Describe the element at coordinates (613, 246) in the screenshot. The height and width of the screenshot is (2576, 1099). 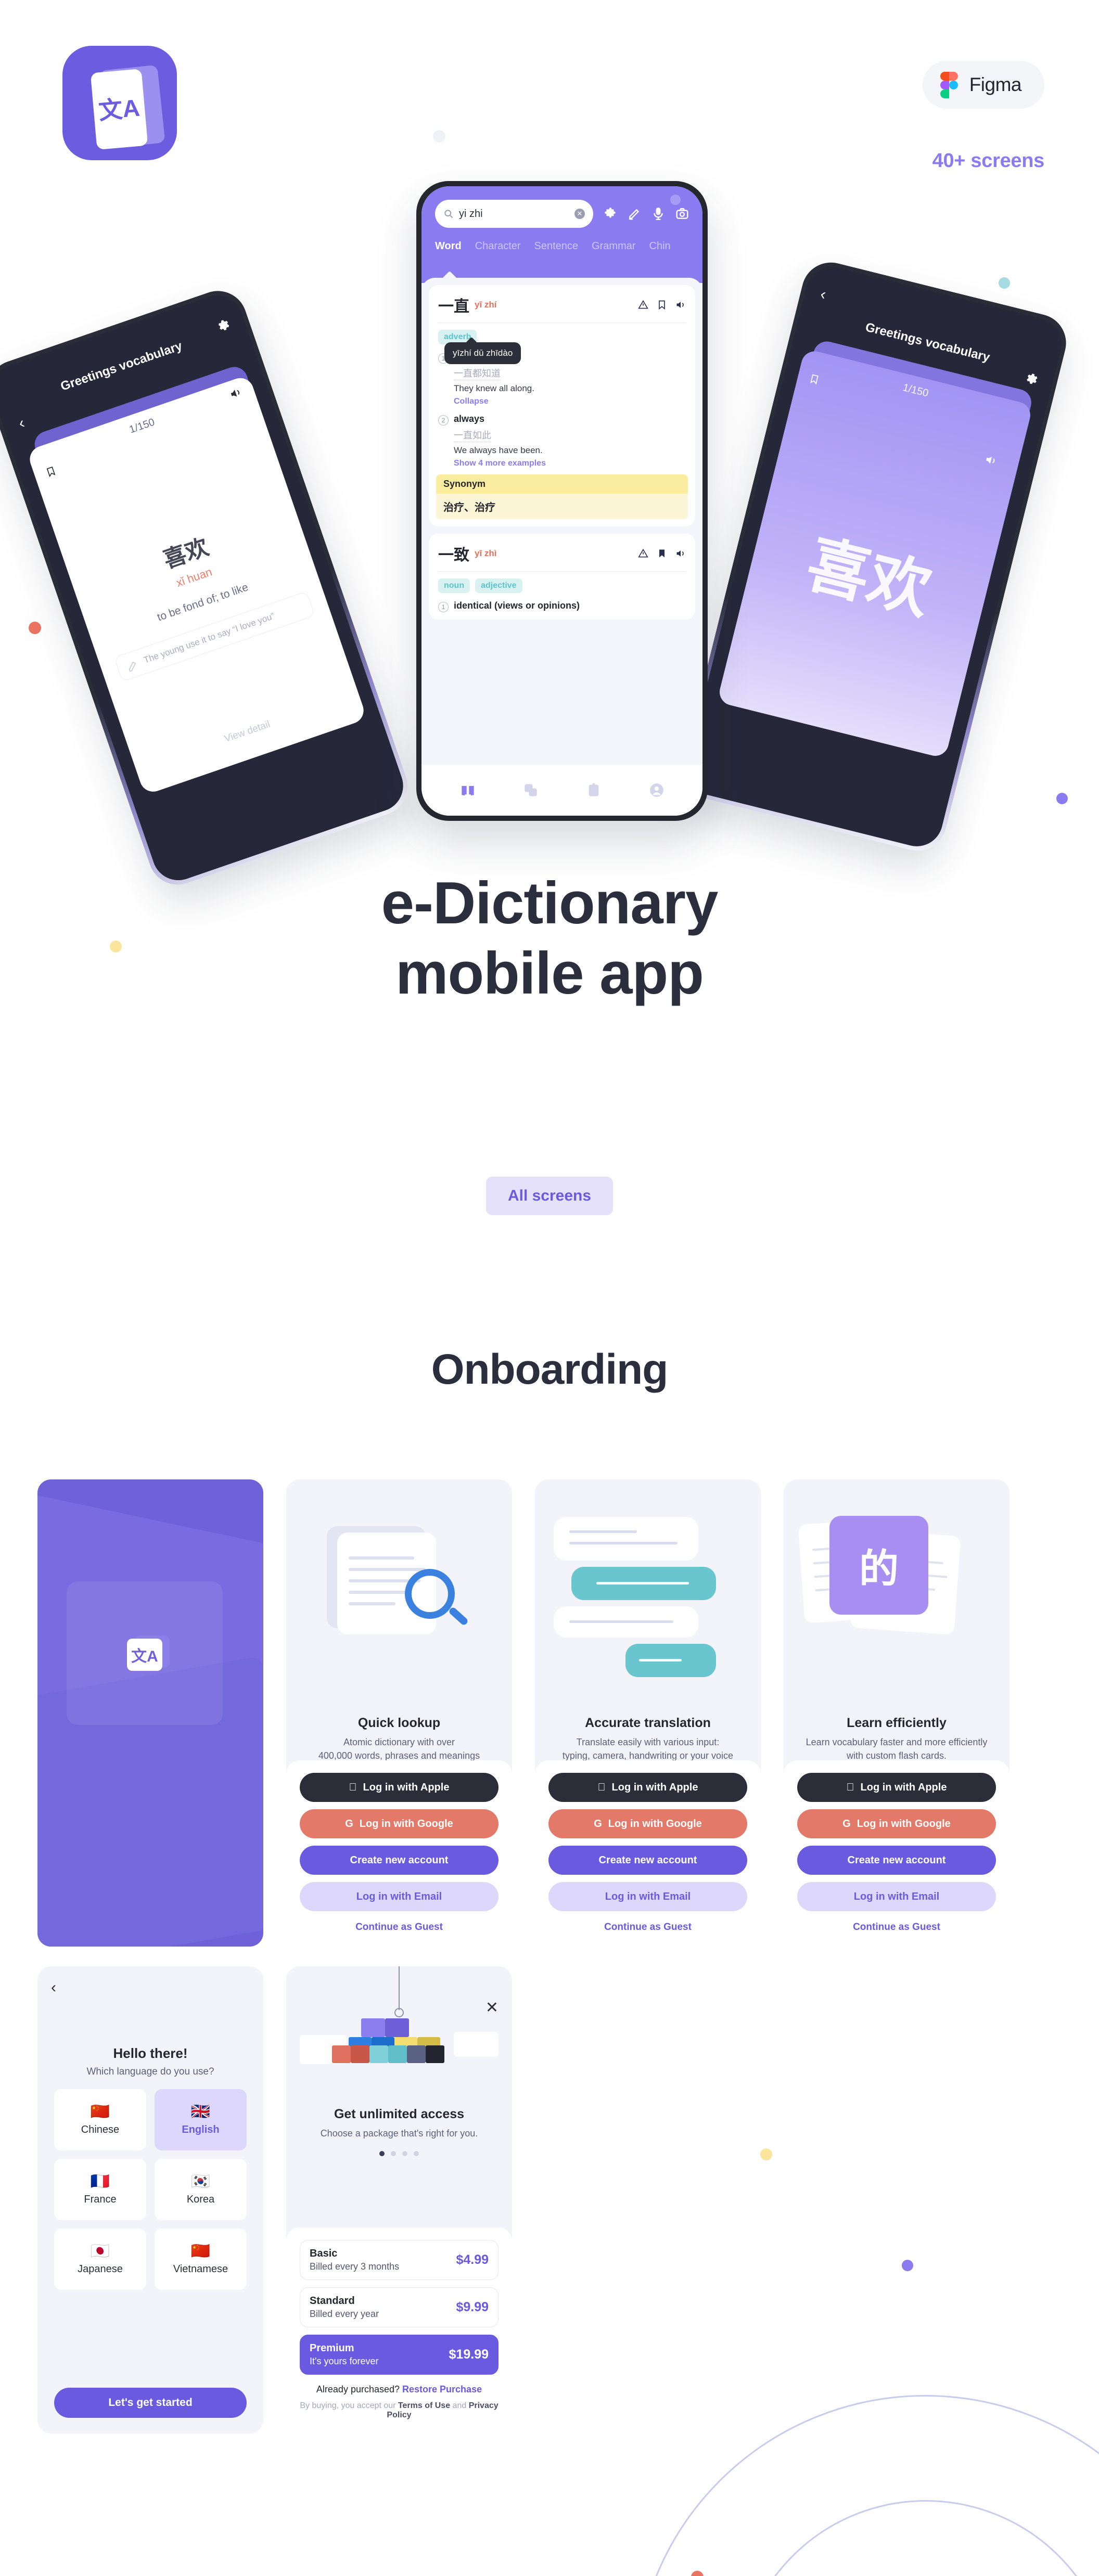
I see `tab-grammar: Grammar` at that location.